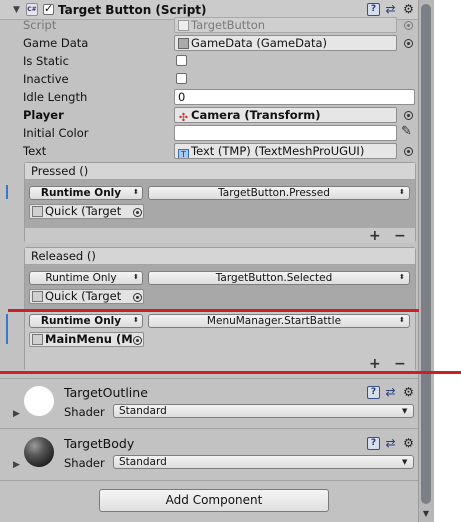 Image resolution: width=461 pixels, height=522 pixels. I want to click on text-label: Text, so click(35, 151).